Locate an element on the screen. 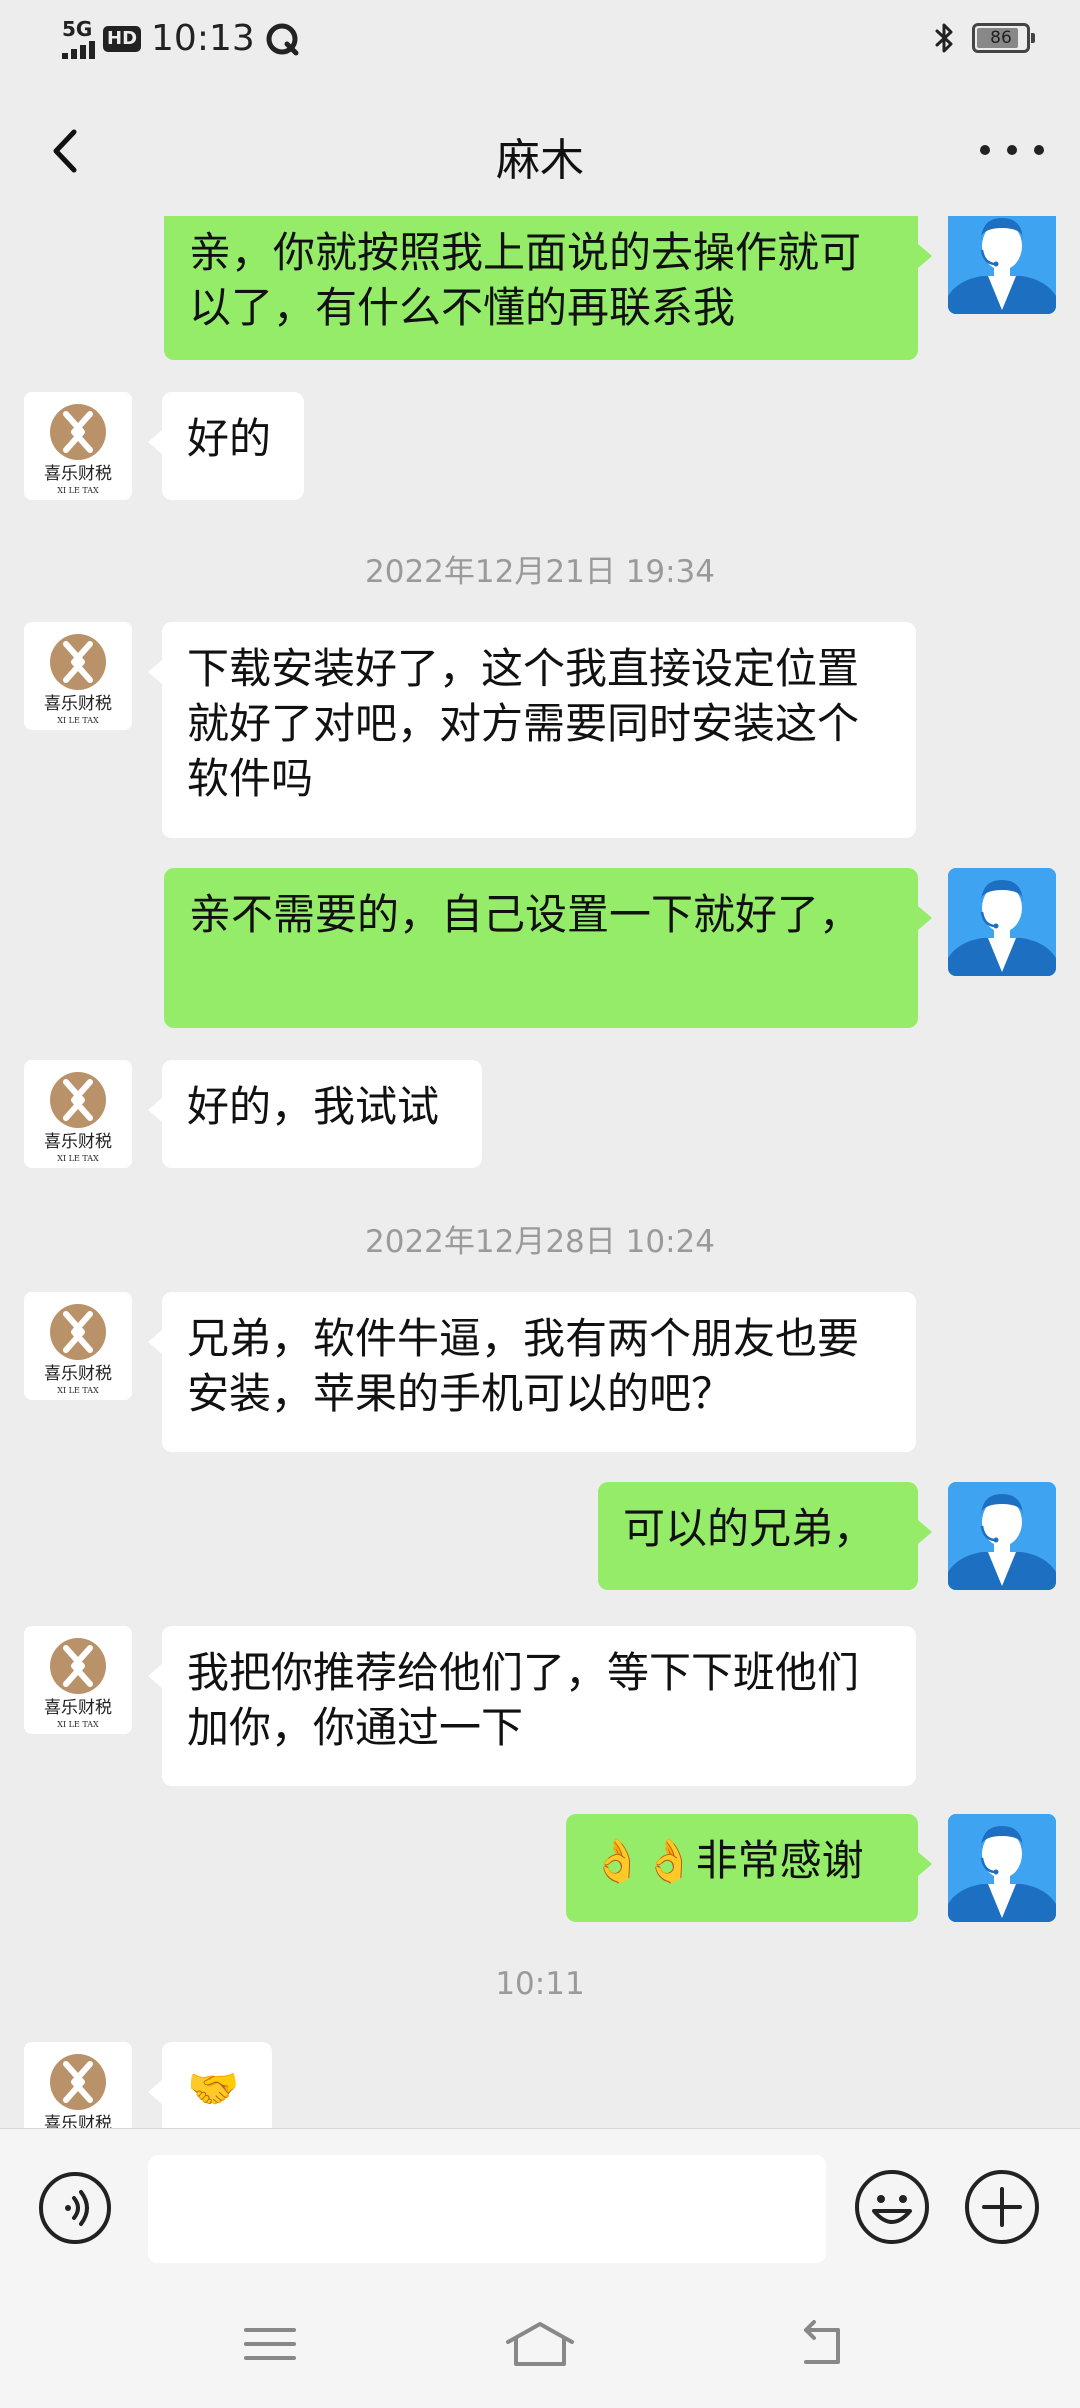  timestamp: 10:11 is located at coordinates (540, 1984).